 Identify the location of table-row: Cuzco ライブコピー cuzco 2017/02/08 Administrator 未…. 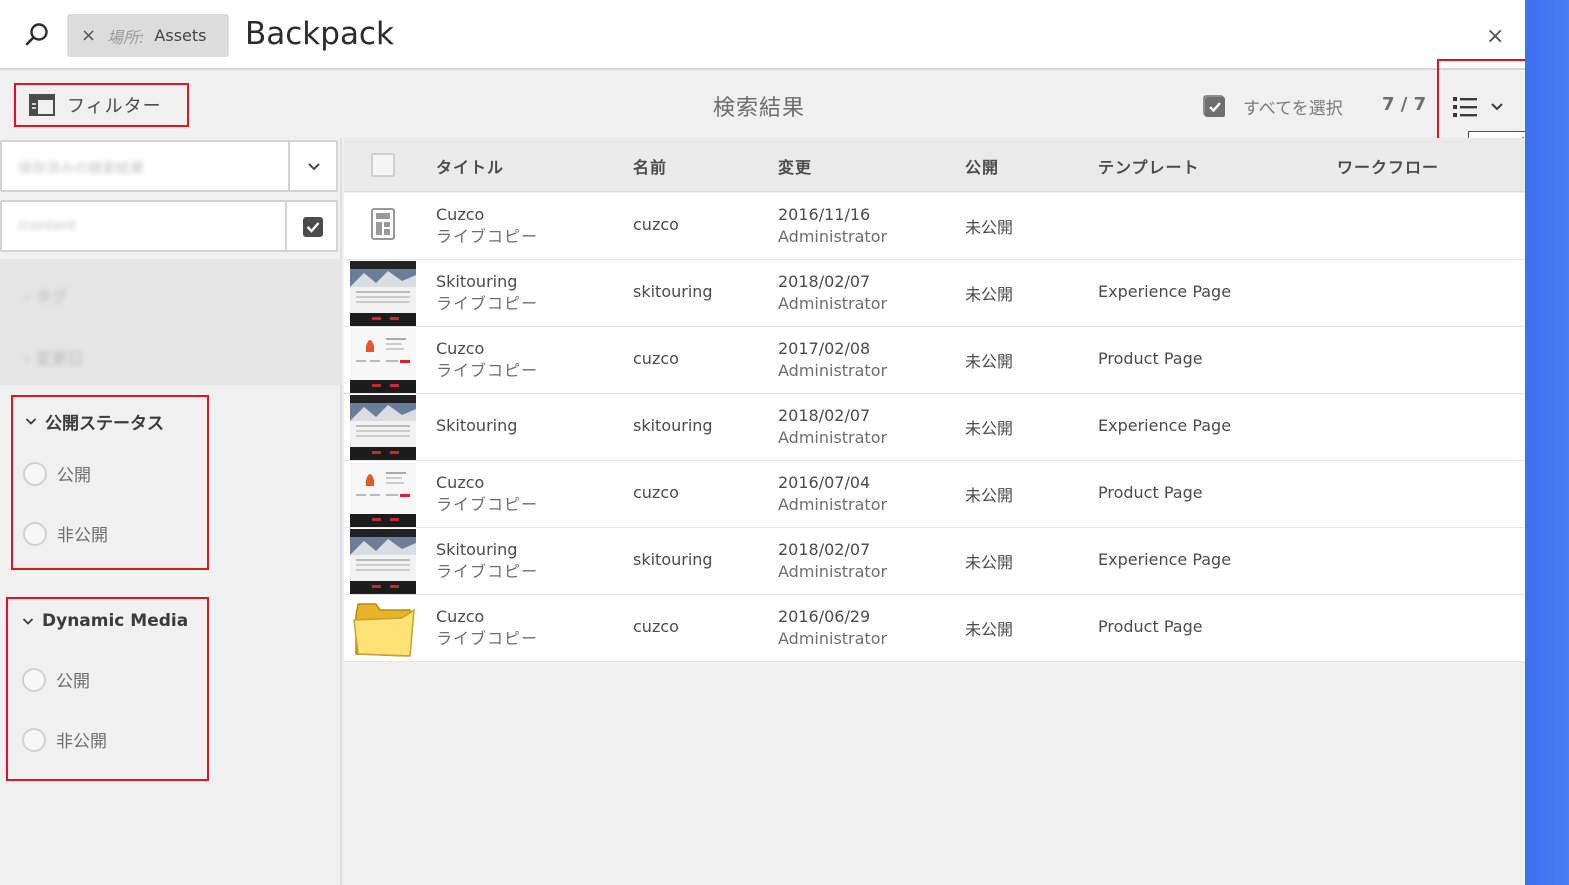
(934, 360).